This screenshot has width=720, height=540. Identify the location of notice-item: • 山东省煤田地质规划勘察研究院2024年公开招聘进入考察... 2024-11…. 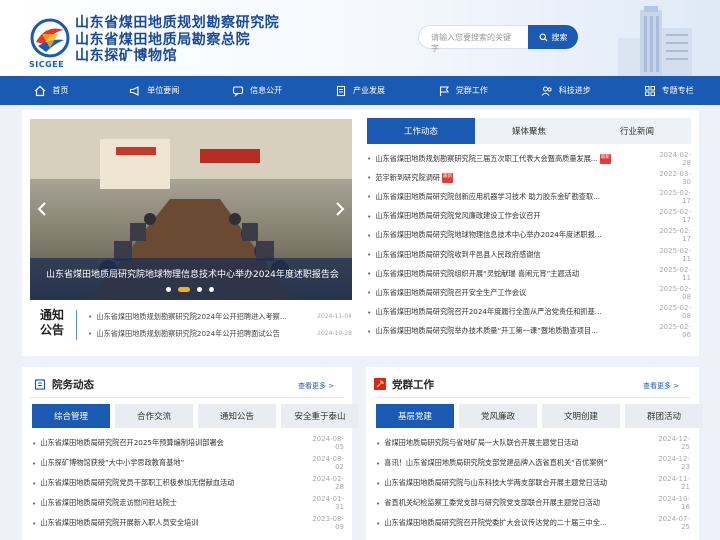
(220, 316).